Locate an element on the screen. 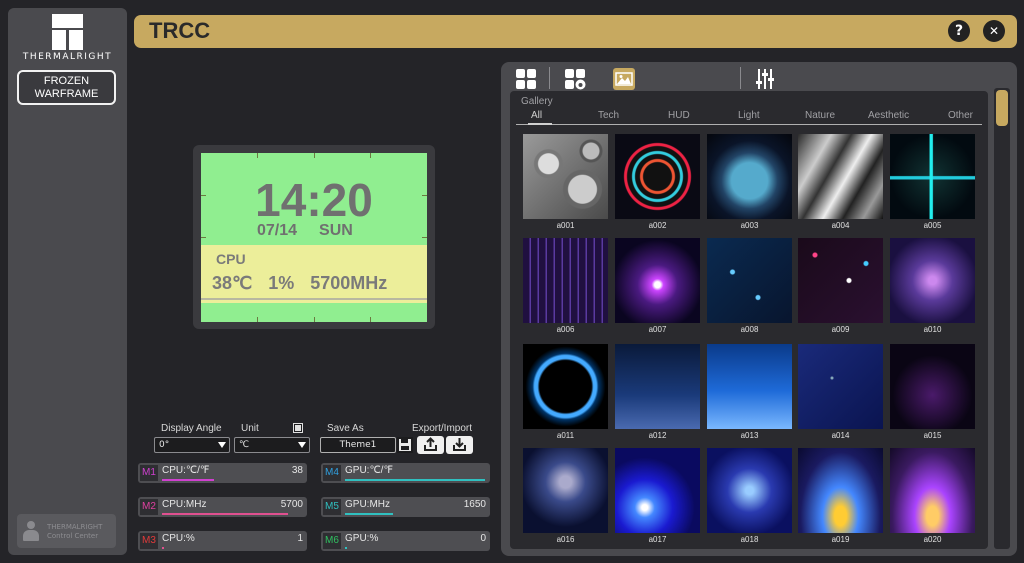 This screenshot has height=563, width=1024. category-tab-nature: Nature is located at coordinates (820, 115).